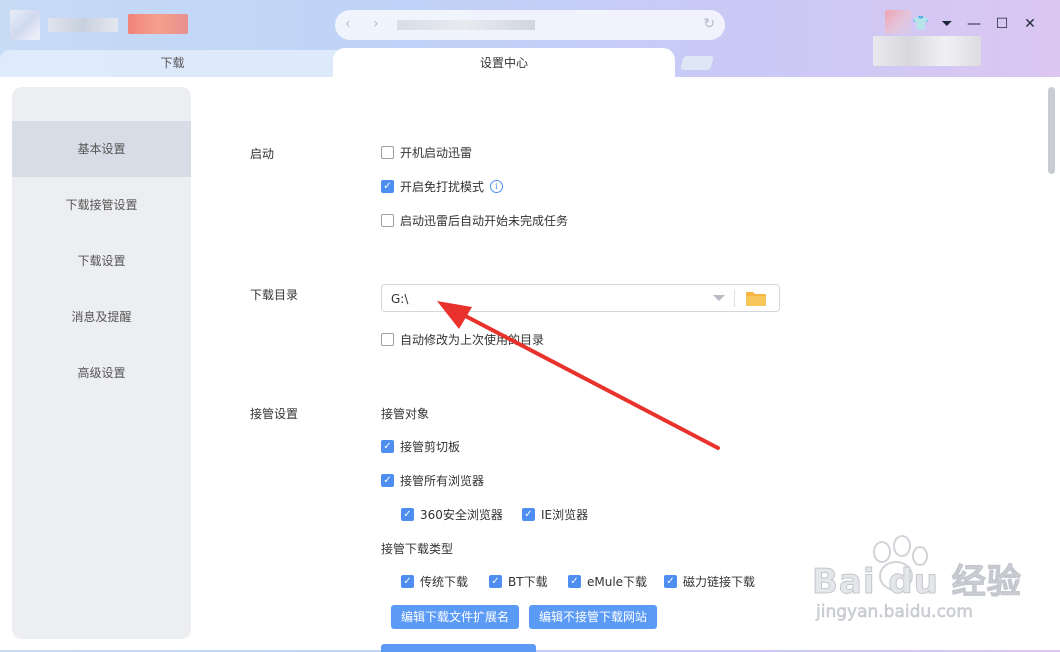  I want to click on startup-option-dnd: ✓ 开启免打扰模式 i, so click(442, 186).